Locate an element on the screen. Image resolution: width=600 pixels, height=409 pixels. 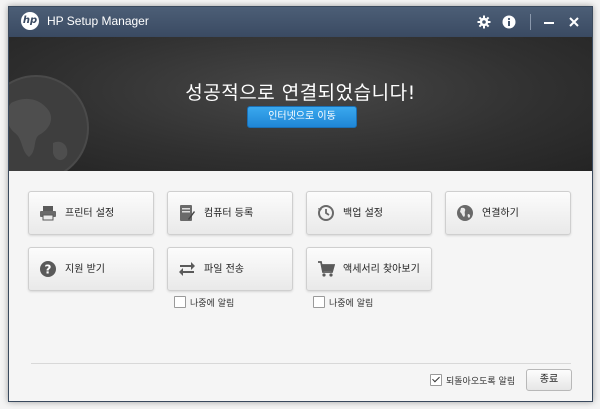
connect-tile: 연결하기 is located at coordinates (508, 213).